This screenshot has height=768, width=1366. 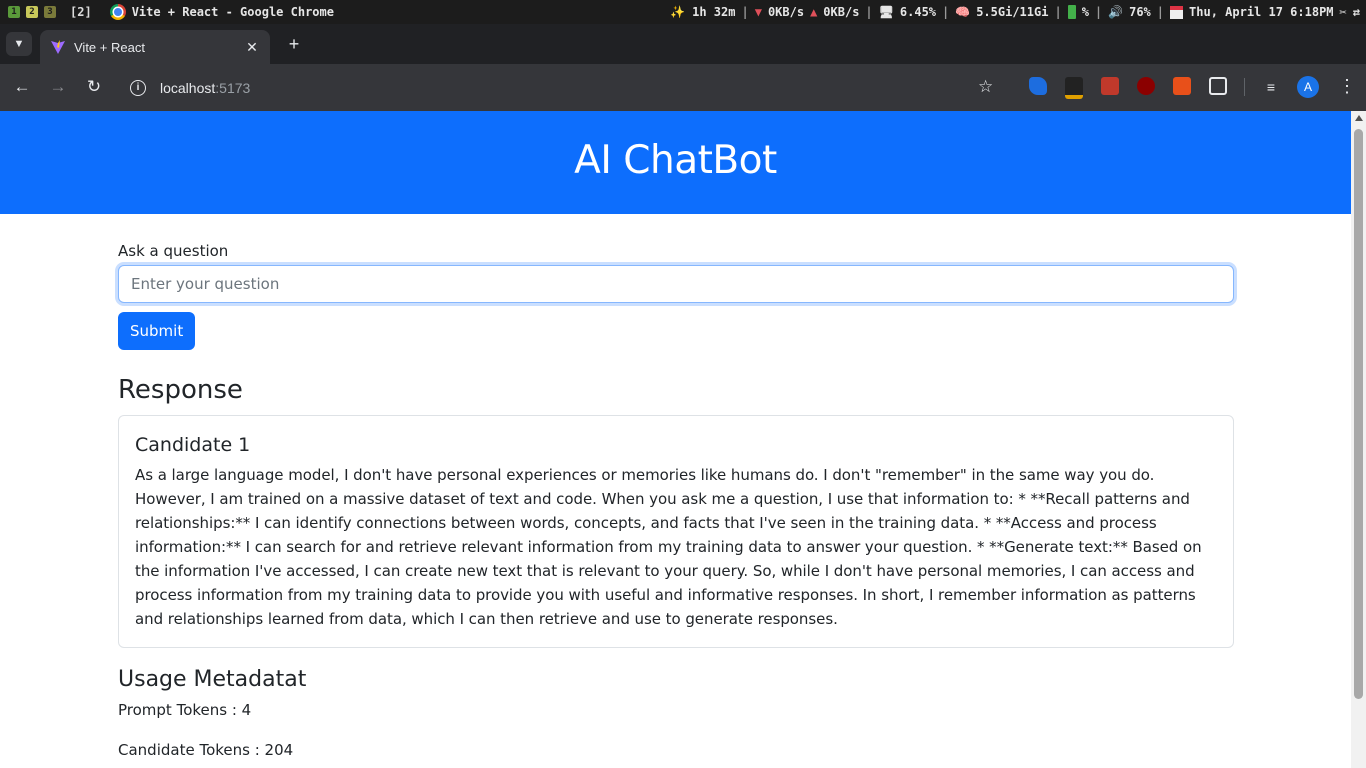 I want to click on swap-icon: ⇄, so click(x=1356, y=12).